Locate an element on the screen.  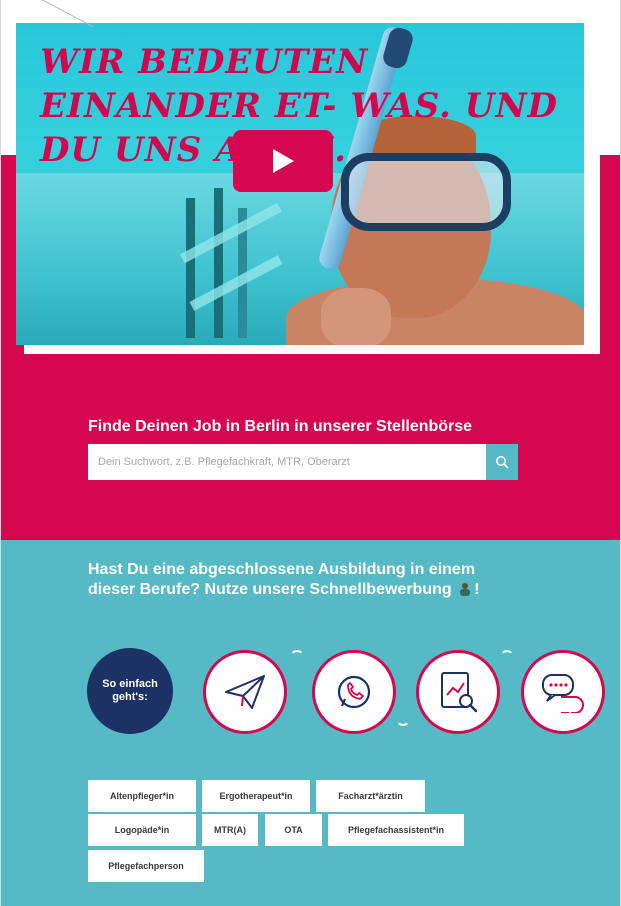
step-document is located at coordinates (458, 692).